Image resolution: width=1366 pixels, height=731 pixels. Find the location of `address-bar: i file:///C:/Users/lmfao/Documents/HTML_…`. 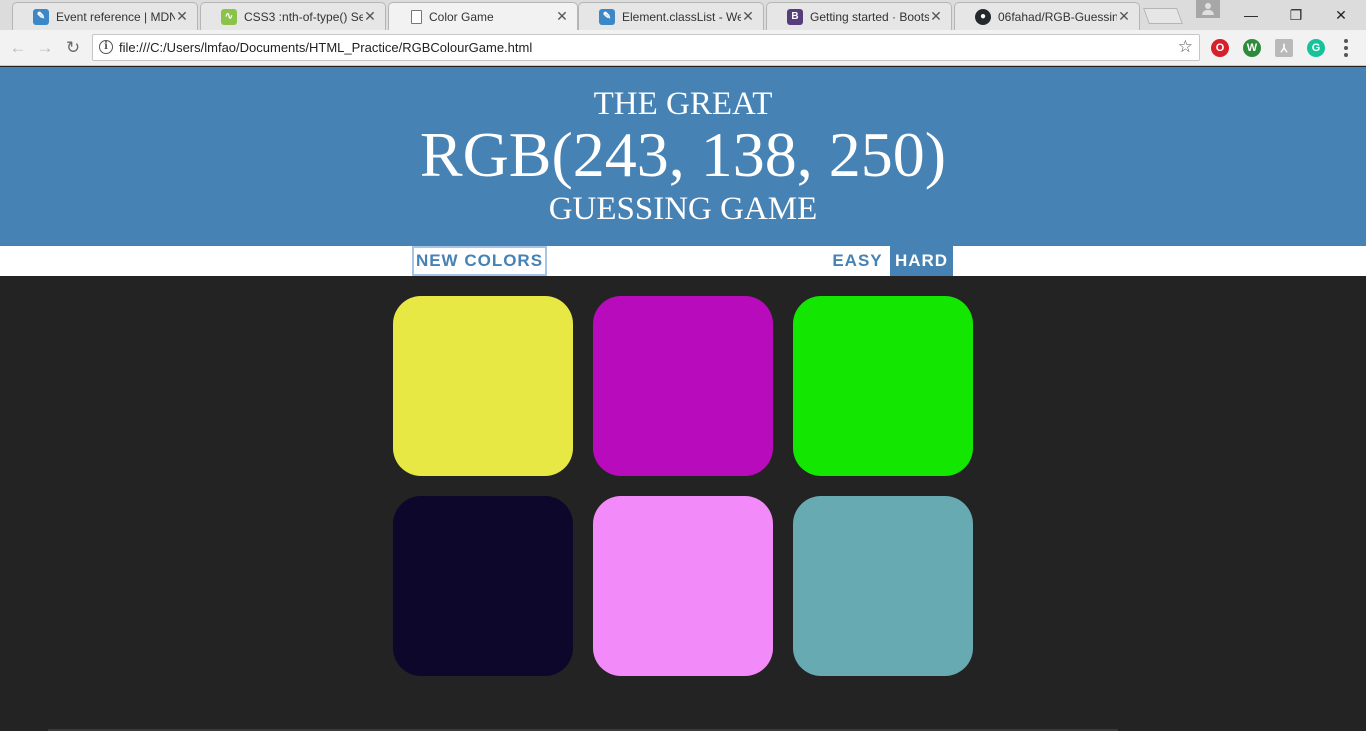

address-bar: i file:///C:/Users/lmfao/Documents/HTML_… is located at coordinates (646, 47).